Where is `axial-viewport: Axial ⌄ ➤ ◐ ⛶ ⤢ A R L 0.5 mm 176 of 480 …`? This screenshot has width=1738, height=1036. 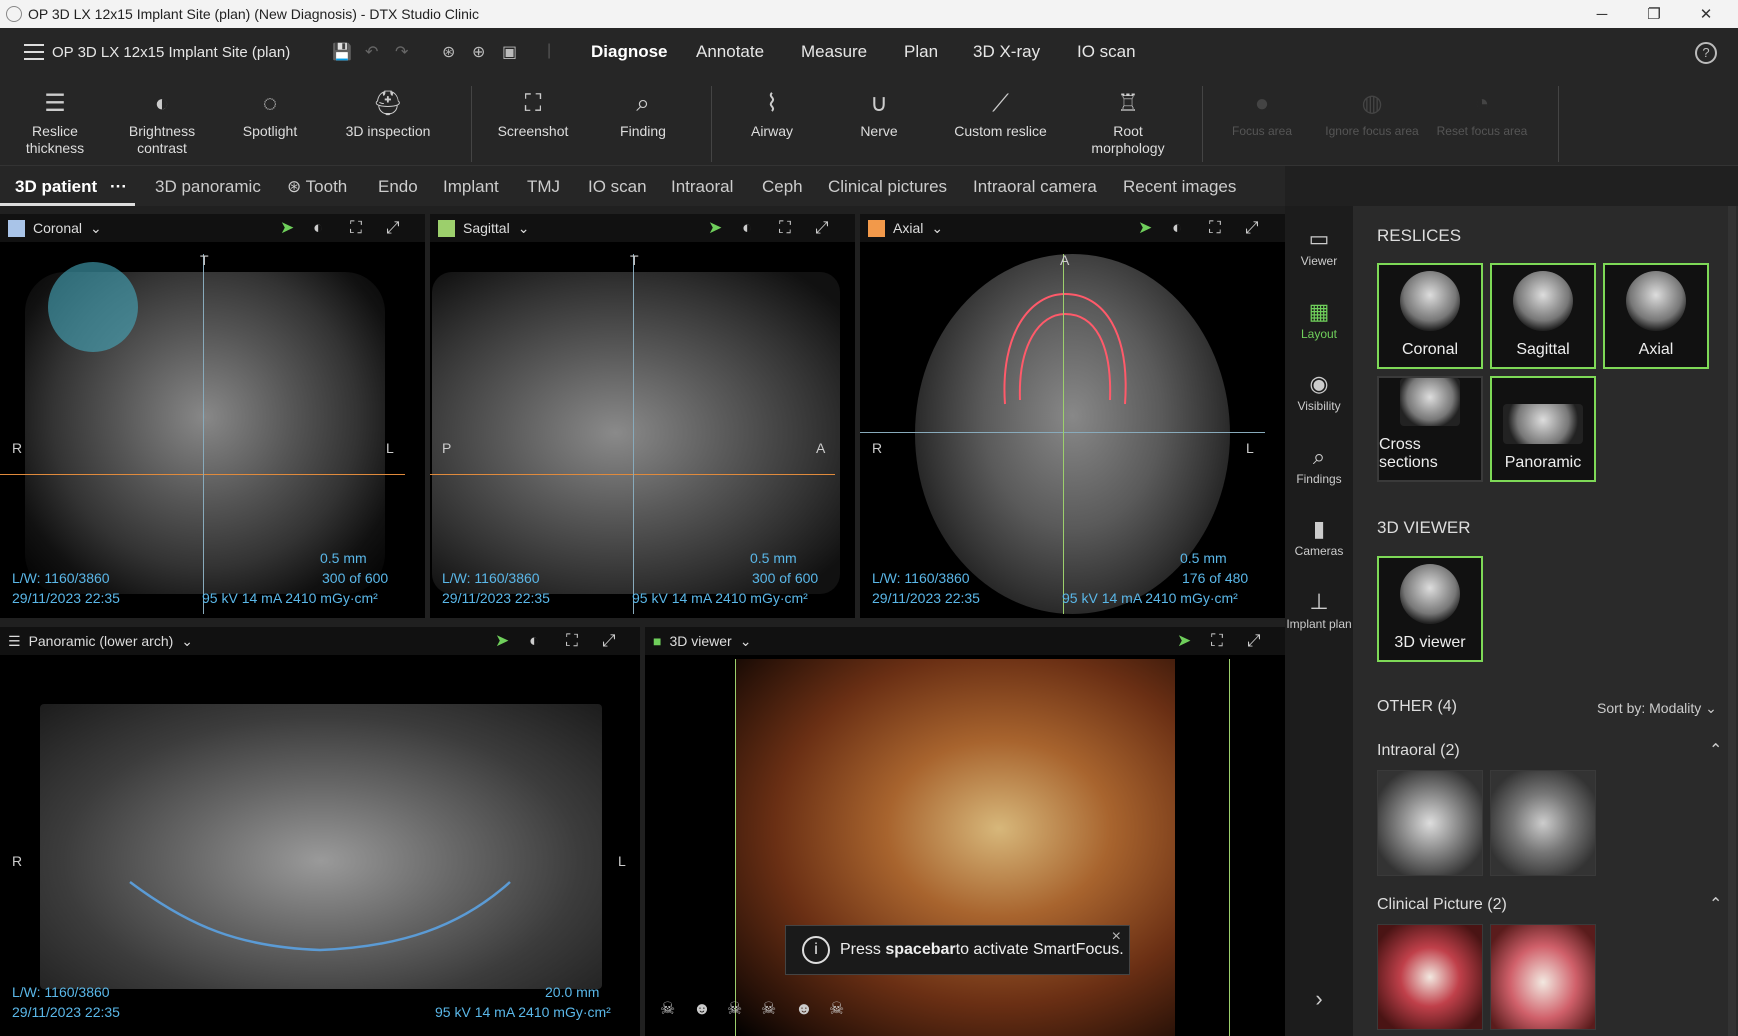 axial-viewport: Axial ⌄ ➤ ◐ ⛶ ⤢ A R L 0.5 mm 176 of 480 … is located at coordinates (1072, 416).